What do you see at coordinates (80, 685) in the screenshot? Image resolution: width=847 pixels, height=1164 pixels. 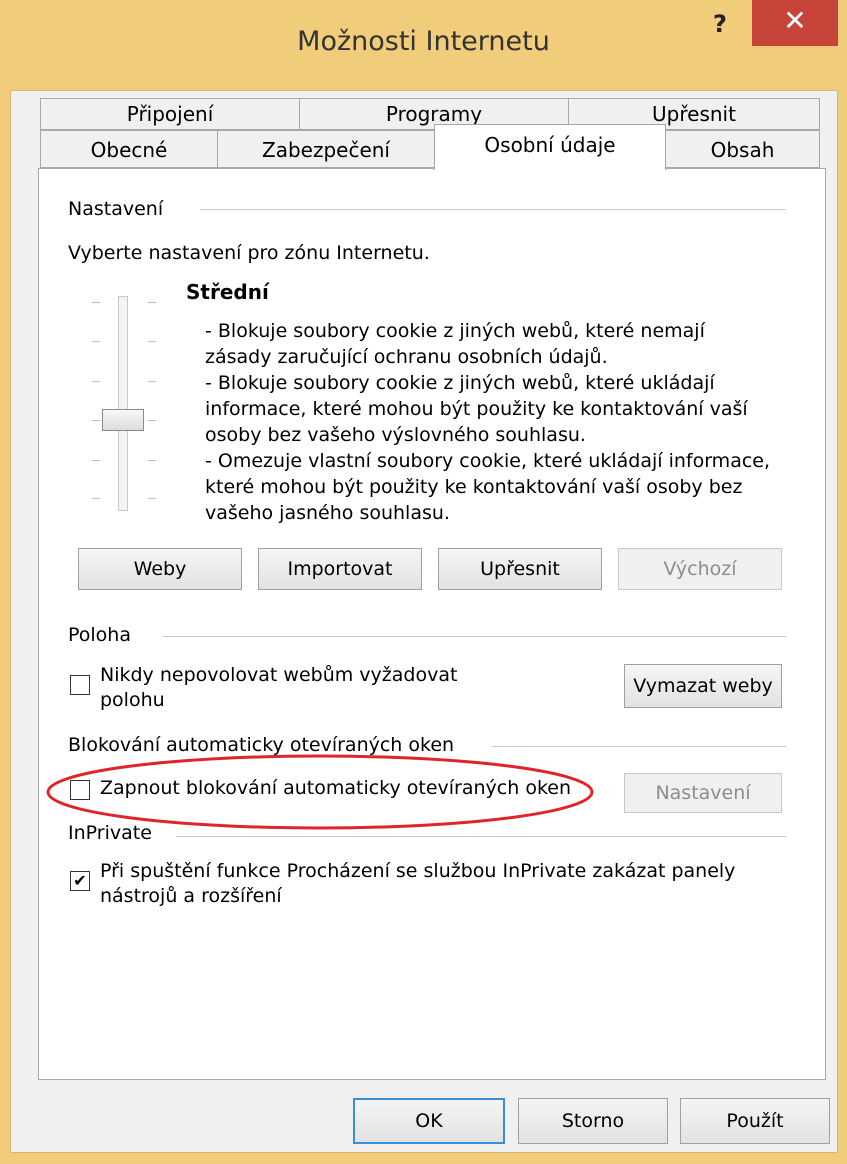 I see `never-allow-location-checkbox` at bounding box center [80, 685].